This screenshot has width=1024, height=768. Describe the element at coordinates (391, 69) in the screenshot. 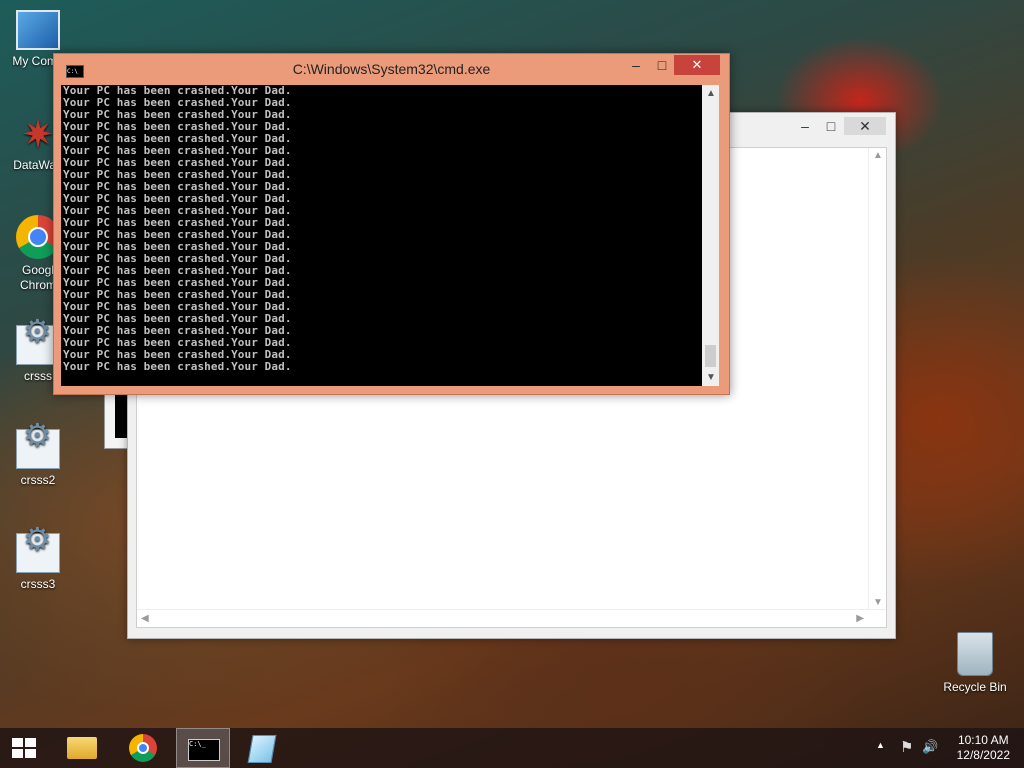

I see `cmd-titlebar: C:\ C:\Windows\System32\cmd.exe – □ ✕` at that location.